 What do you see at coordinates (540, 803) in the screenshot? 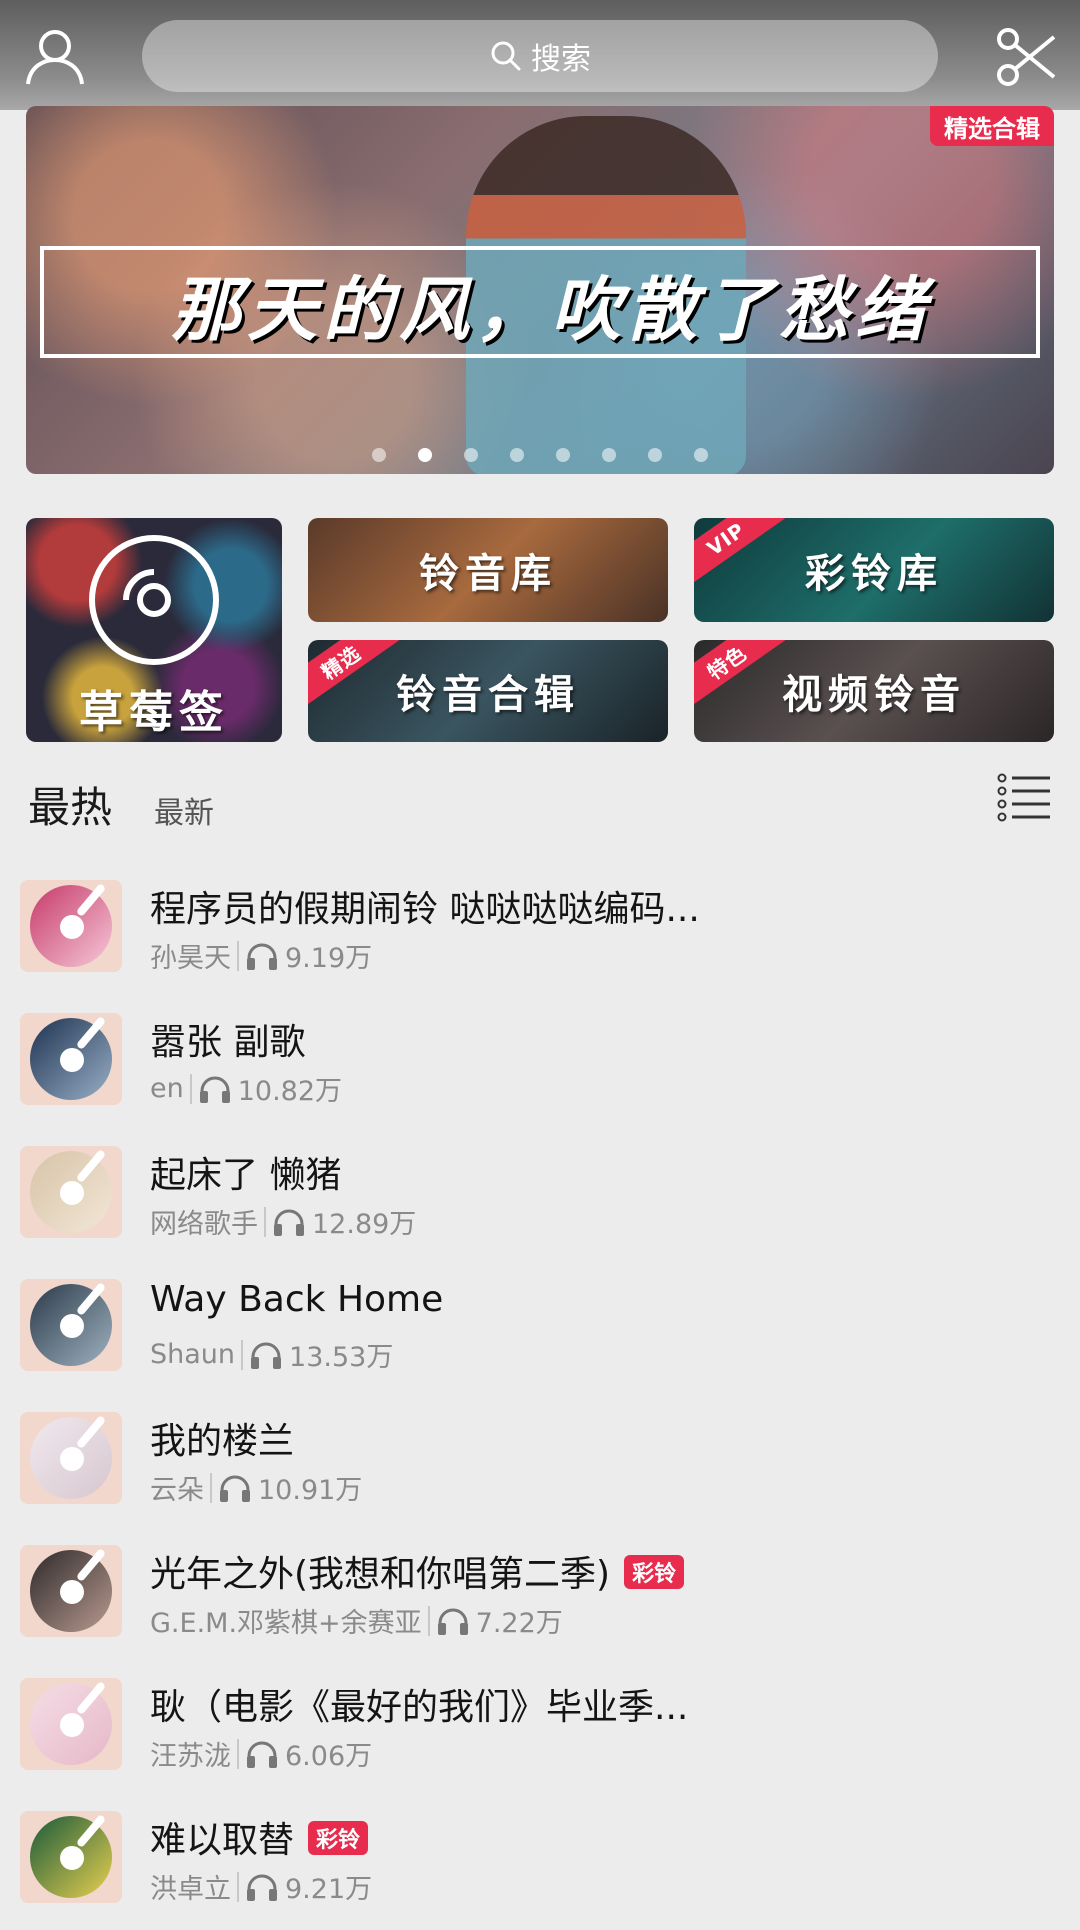
I see `list-header: 最热 最新` at bounding box center [540, 803].